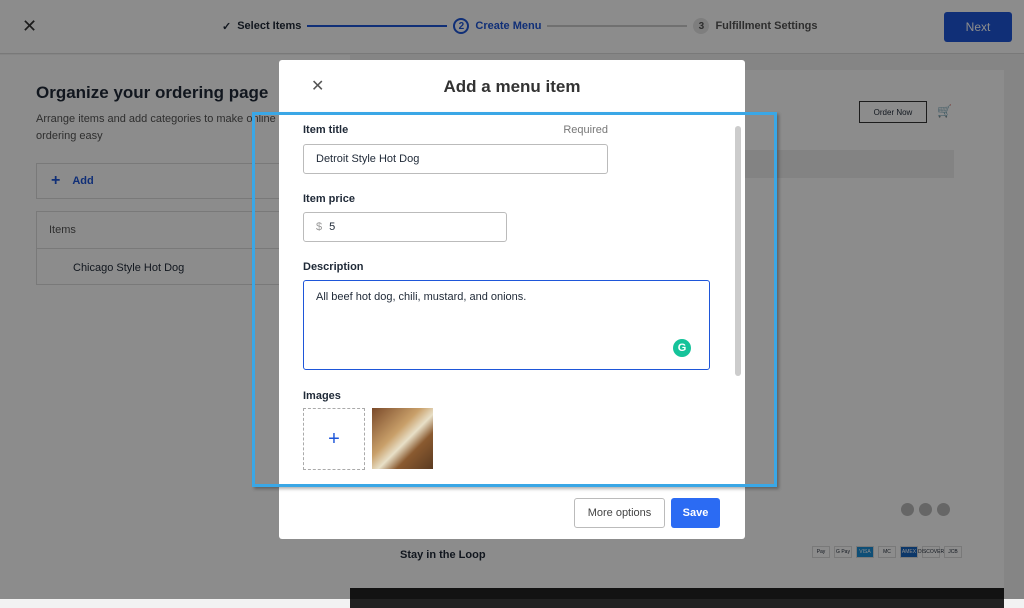  I want to click on price-value: 5, so click(332, 227).